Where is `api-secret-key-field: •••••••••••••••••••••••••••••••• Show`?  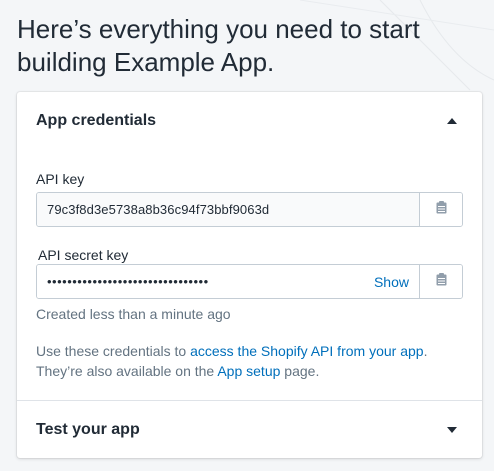
api-secret-key-field: •••••••••••••••••••••••••••••••• Show is located at coordinates (249, 281).